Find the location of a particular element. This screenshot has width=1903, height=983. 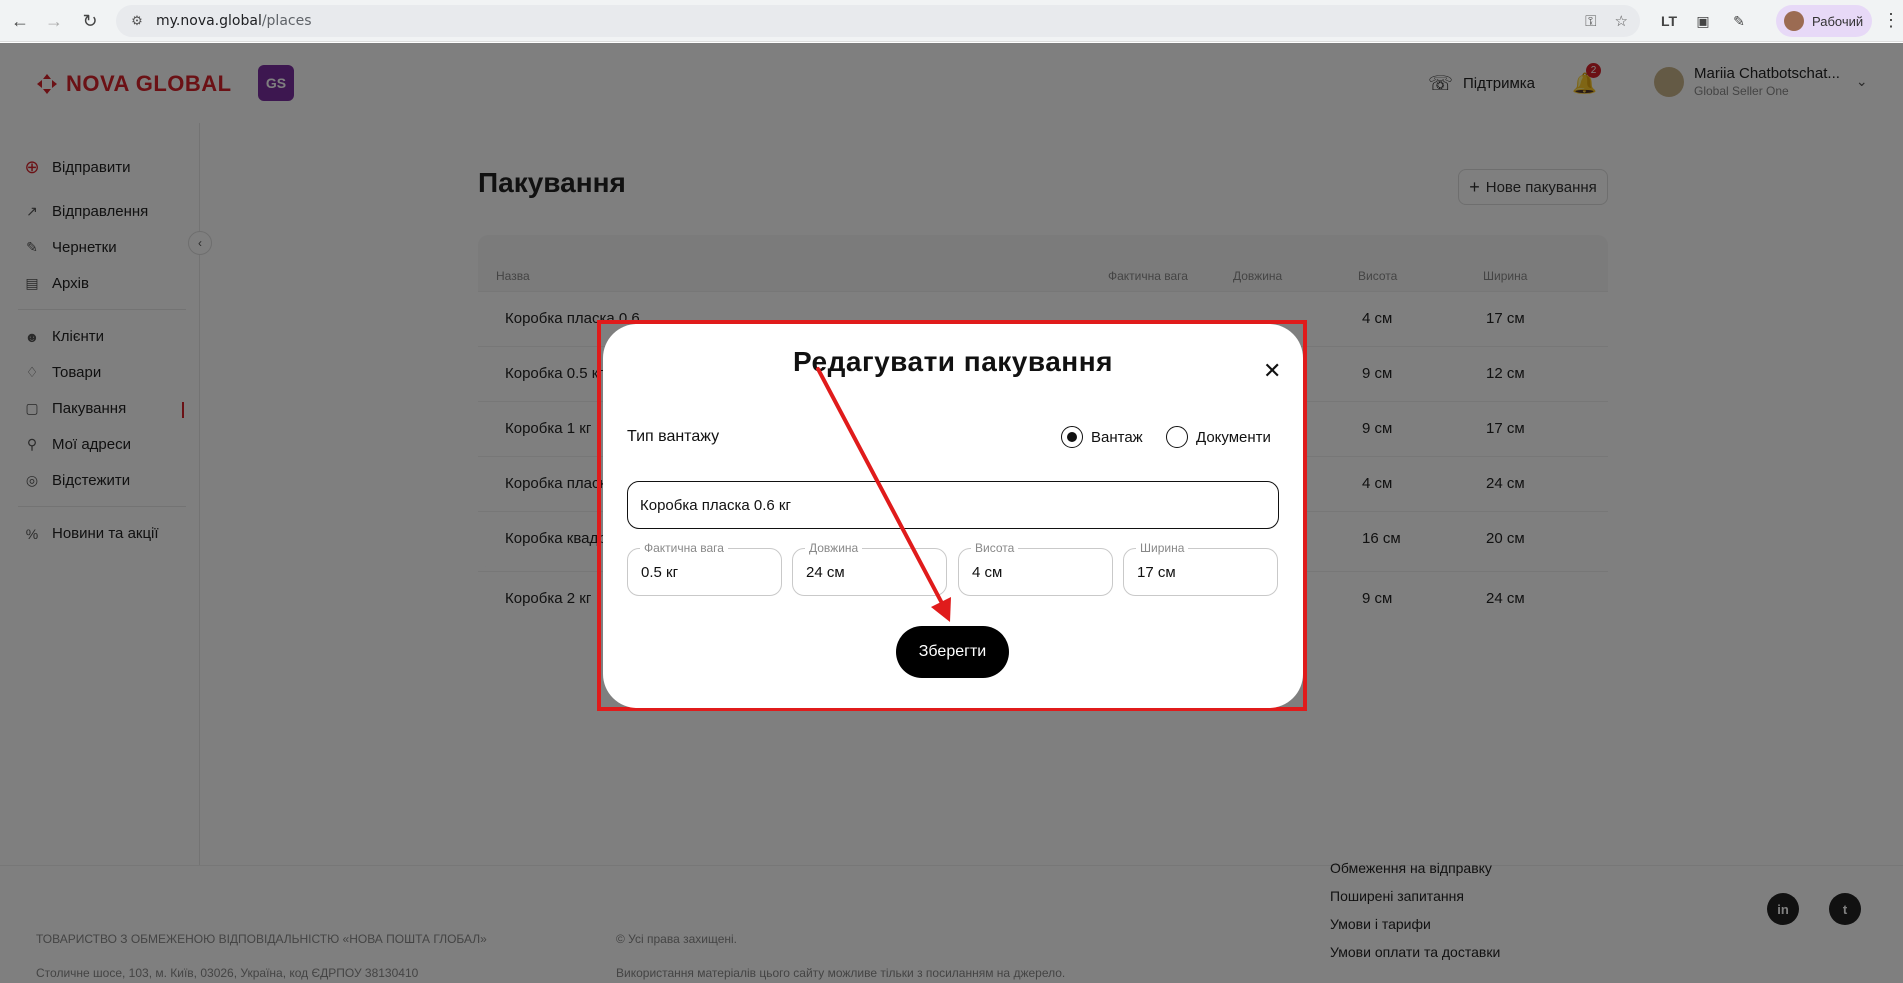

packaging-name-field: Коробка пласка 0.6 кг is located at coordinates (953, 505).